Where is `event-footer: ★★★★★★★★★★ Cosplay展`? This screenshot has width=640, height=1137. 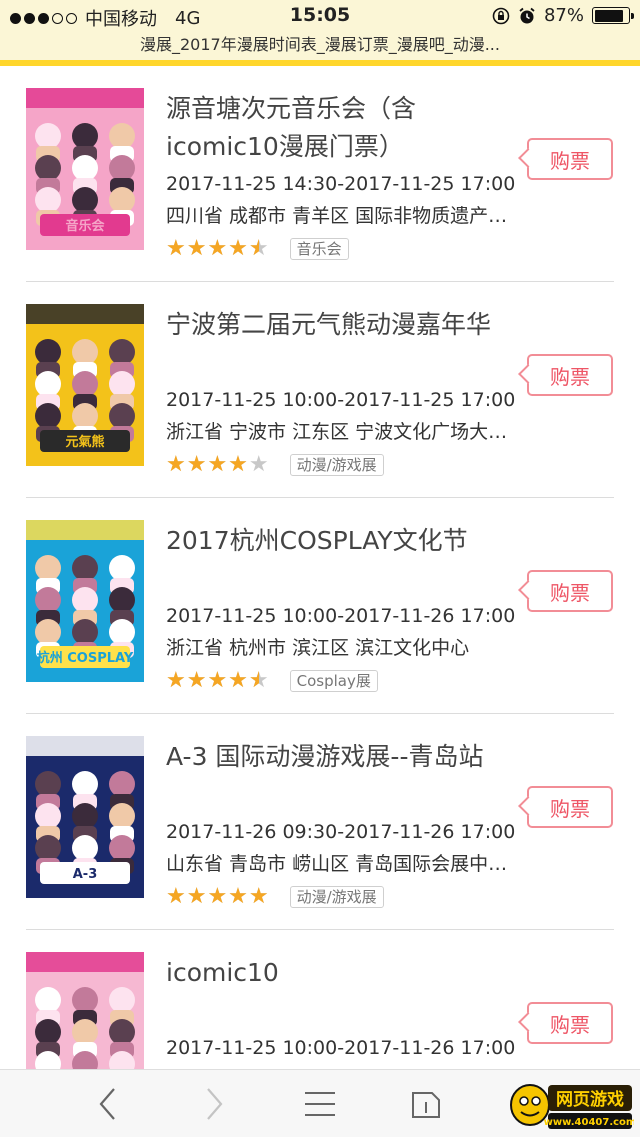
event-footer: ★★★★★★★★★★ Cosplay展 is located at coordinates (341, 681).